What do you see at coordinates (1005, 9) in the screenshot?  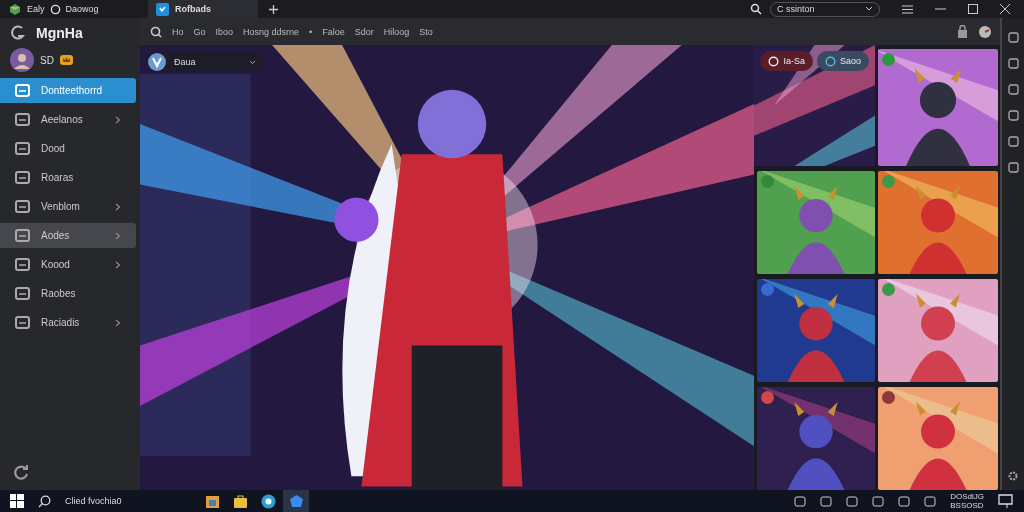 I see `close-icon` at bounding box center [1005, 9].